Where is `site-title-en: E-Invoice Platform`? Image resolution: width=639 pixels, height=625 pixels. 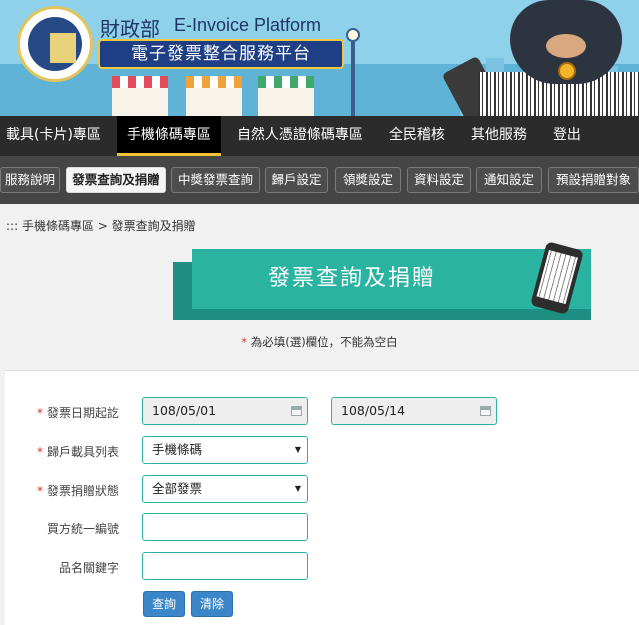 site-title-en: E-Invoice Platform is located at coordinates (248, 25).